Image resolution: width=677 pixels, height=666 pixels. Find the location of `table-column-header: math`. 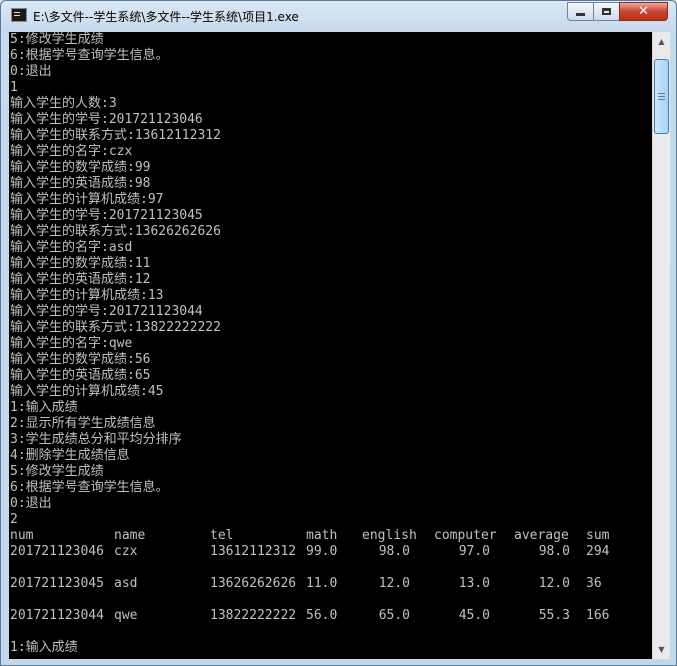

table-column-header: math is located at coordinates (322, 535).